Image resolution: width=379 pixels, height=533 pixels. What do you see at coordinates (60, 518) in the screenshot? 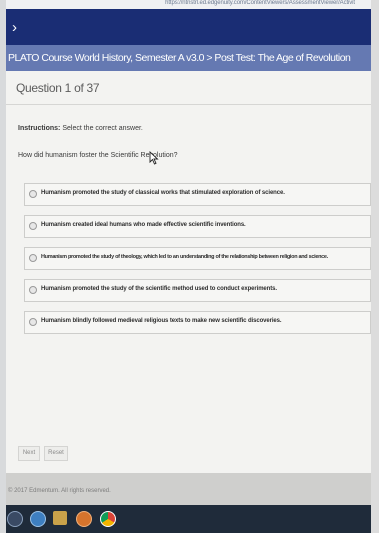
I see `file-explorer-icon` at bounding box center [60, 518].